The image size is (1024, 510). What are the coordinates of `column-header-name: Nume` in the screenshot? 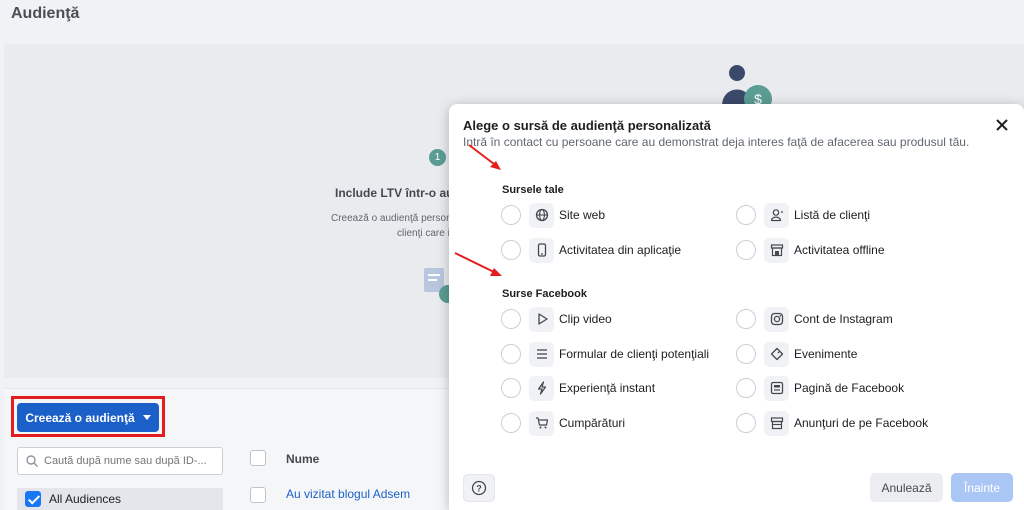 It's located at (302, 459).